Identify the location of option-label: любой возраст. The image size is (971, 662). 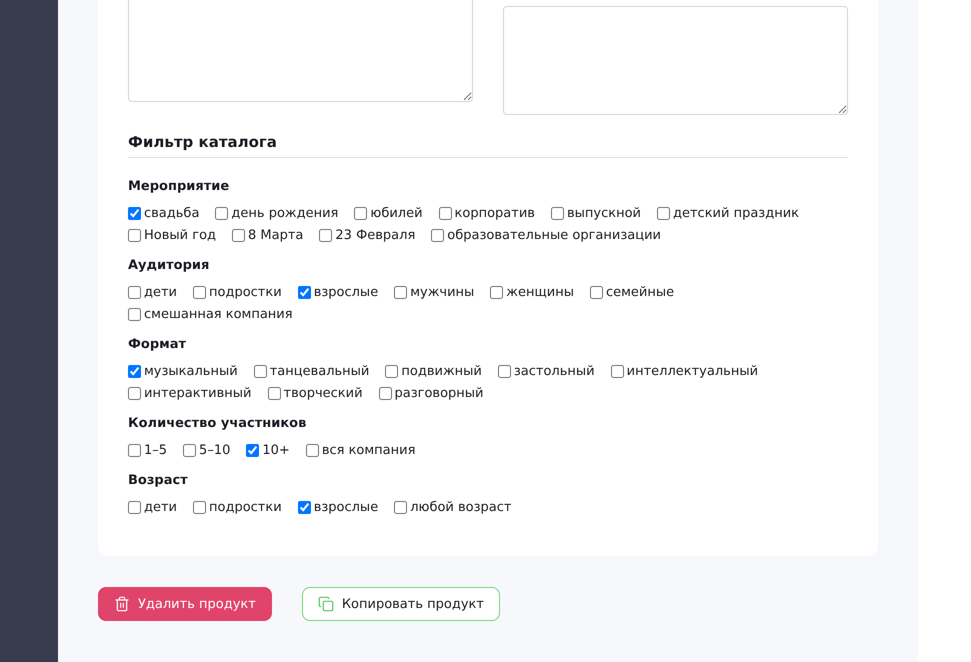
(461, 507).